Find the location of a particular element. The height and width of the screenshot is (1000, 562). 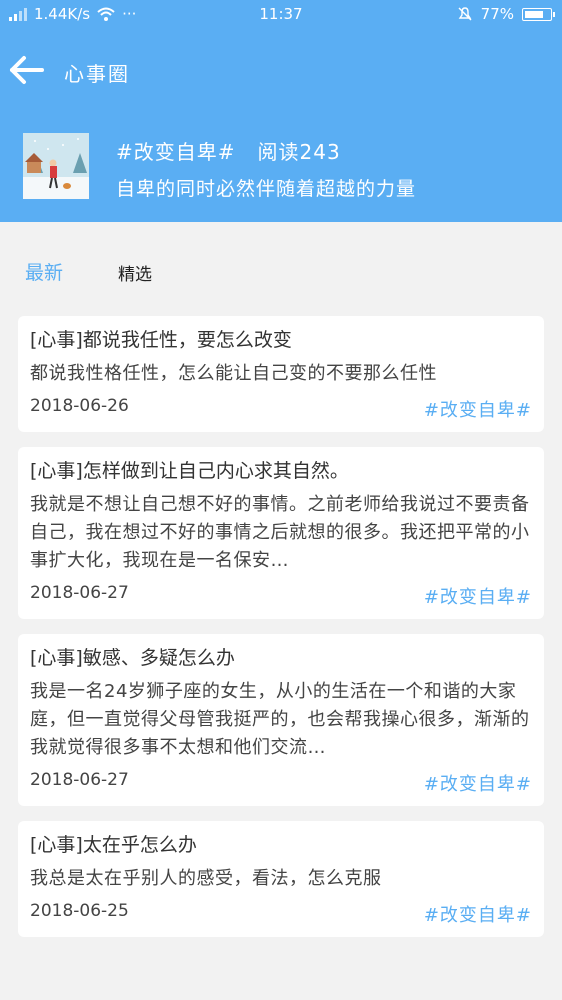

post-footer: 2018-06-26 #改变自卑# is located at coordinates (281, 408).